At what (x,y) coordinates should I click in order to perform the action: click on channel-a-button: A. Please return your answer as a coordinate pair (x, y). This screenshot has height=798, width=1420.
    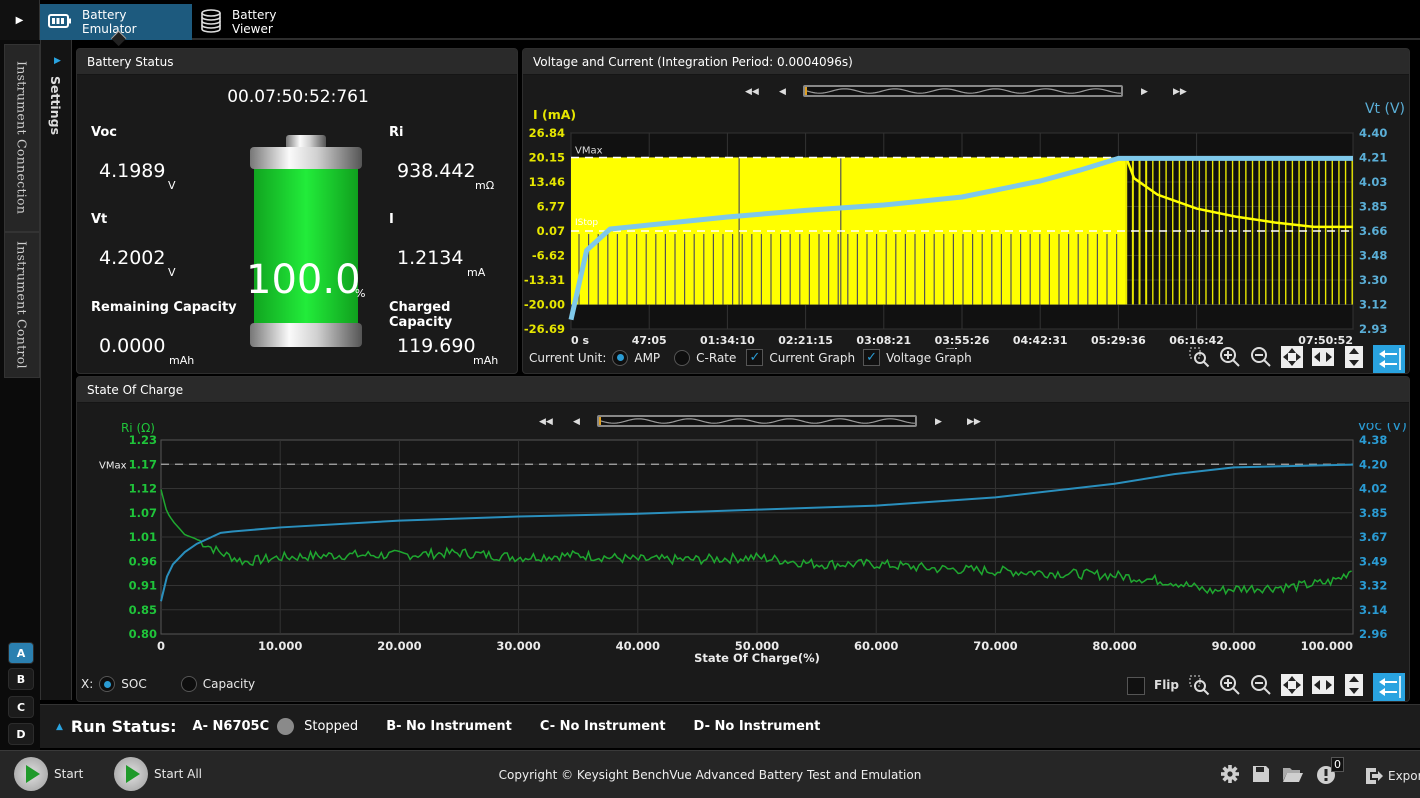
    Looking at the image, I should click on (21, 653).